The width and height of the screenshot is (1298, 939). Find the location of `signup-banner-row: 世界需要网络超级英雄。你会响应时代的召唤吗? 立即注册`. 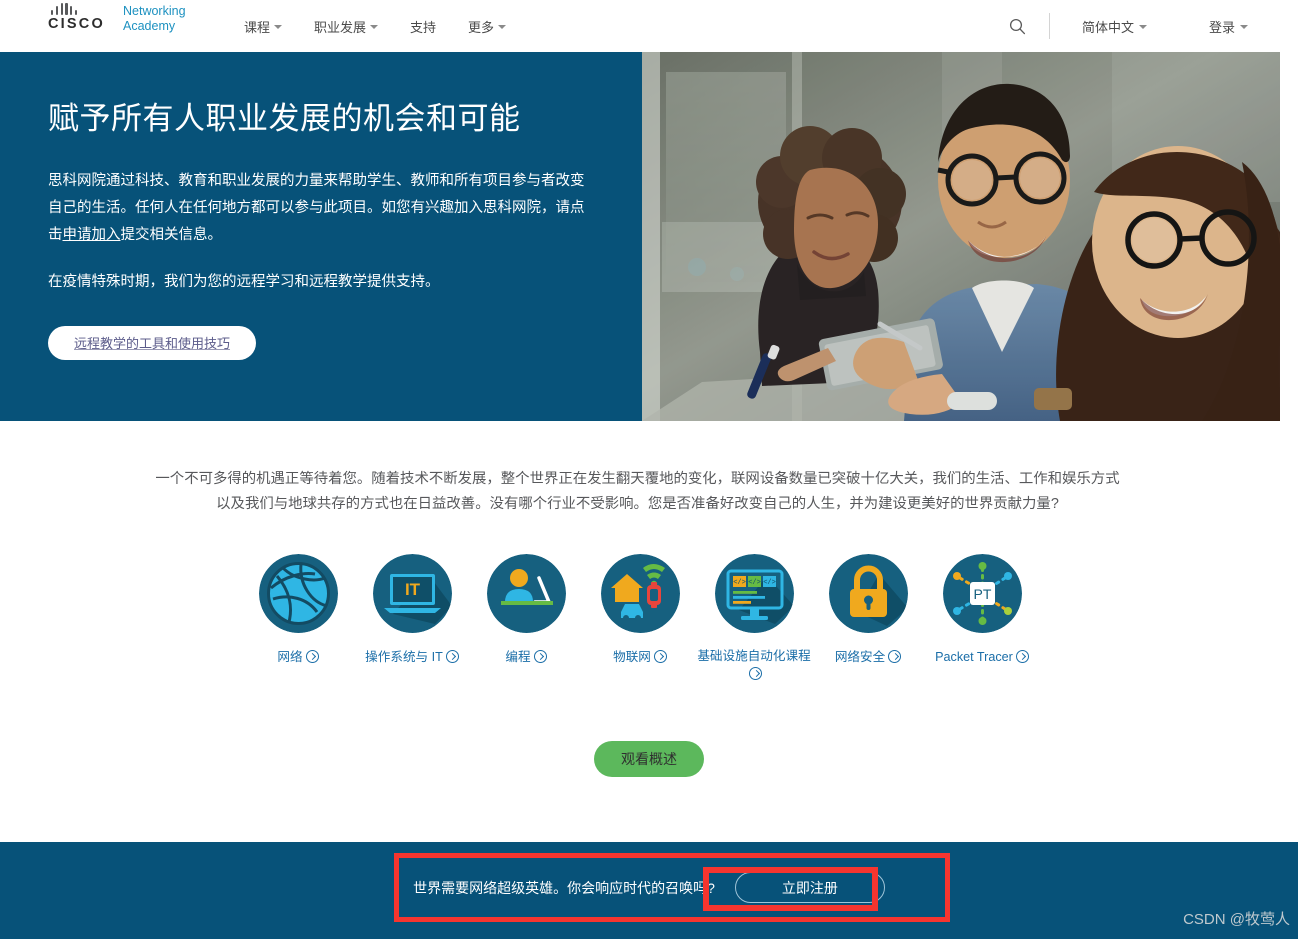

signup-banner-row: 世界需要网络超级英雄。你会响应时代的召唤吗? 立即注册 is located at coordinates (649, 887).